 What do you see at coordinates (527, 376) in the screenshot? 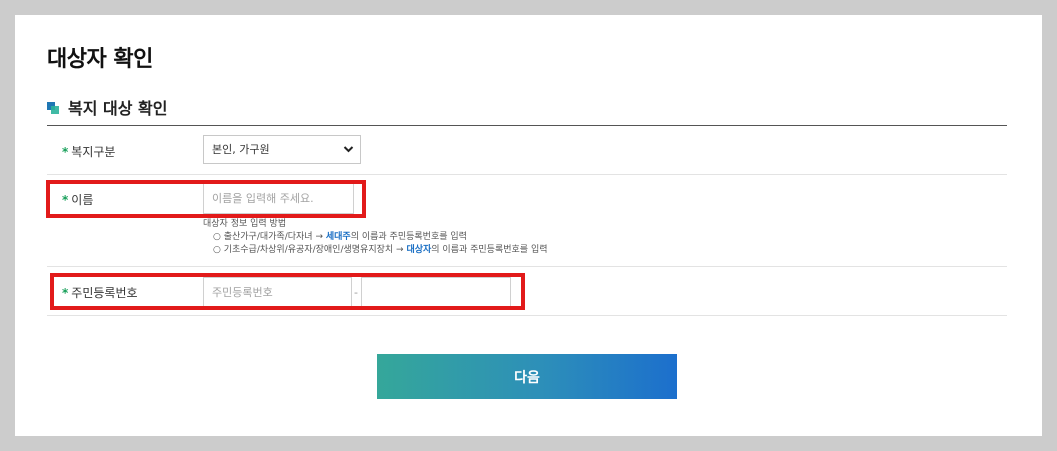
I see `next-button: 다음` at bounding box center [527, 376].